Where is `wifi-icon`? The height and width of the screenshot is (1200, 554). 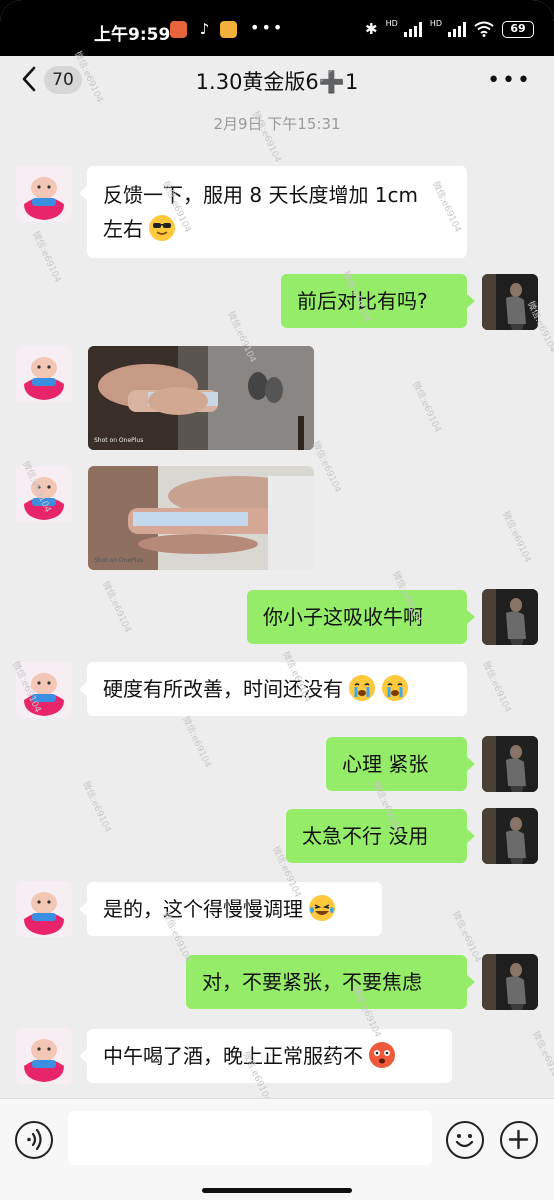 wifi-icon is located at coordinates (484, 29).